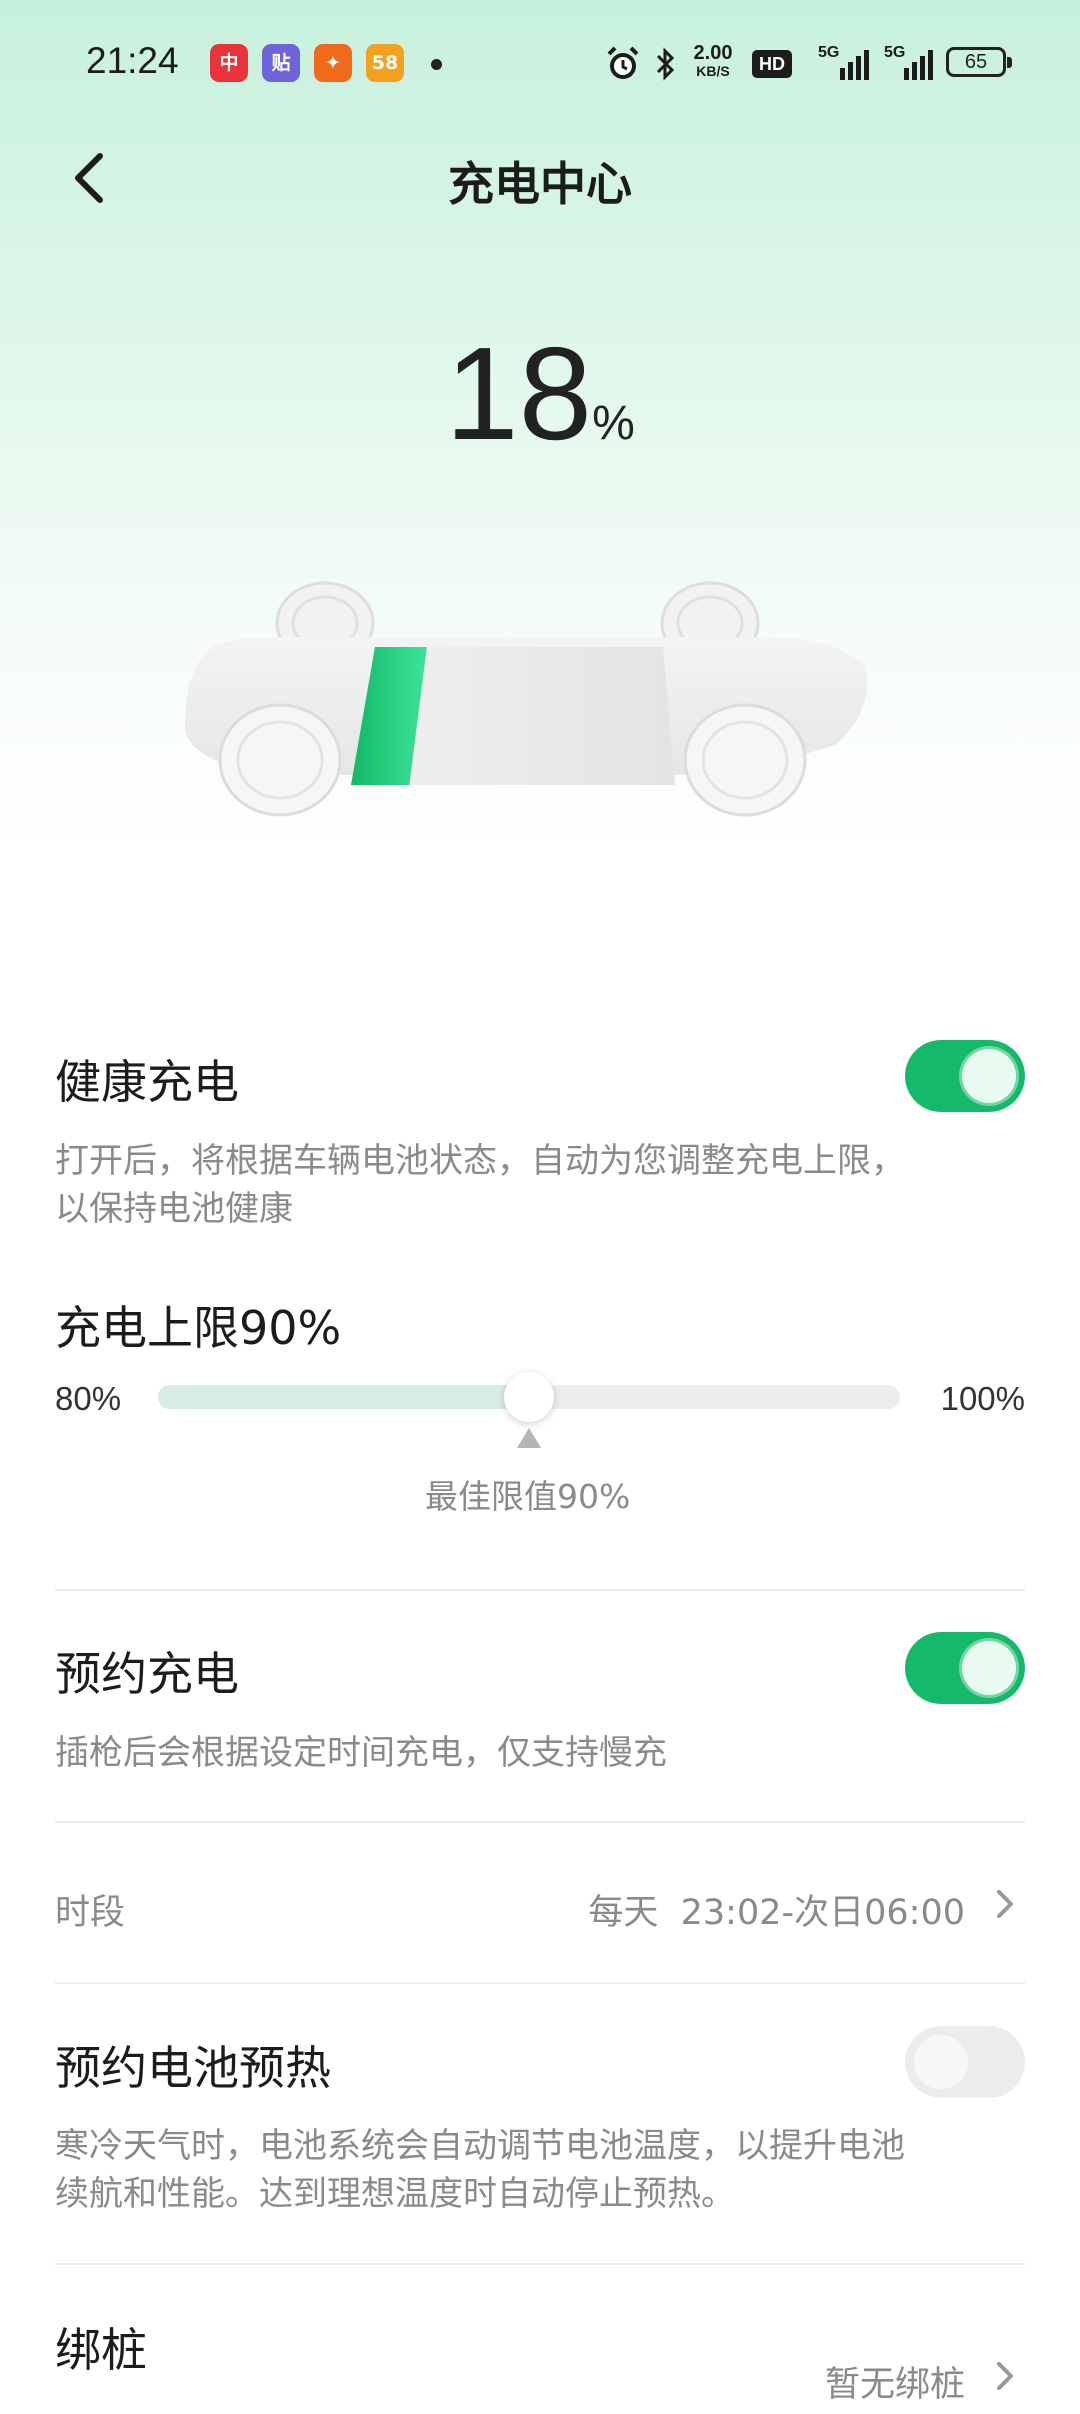 This screenshot has width=1080, height=2414. Describe the element at coordinates (776, 1909) in the screenshot. I see `period-value: 每天 23:02-次日06:00` at that location.